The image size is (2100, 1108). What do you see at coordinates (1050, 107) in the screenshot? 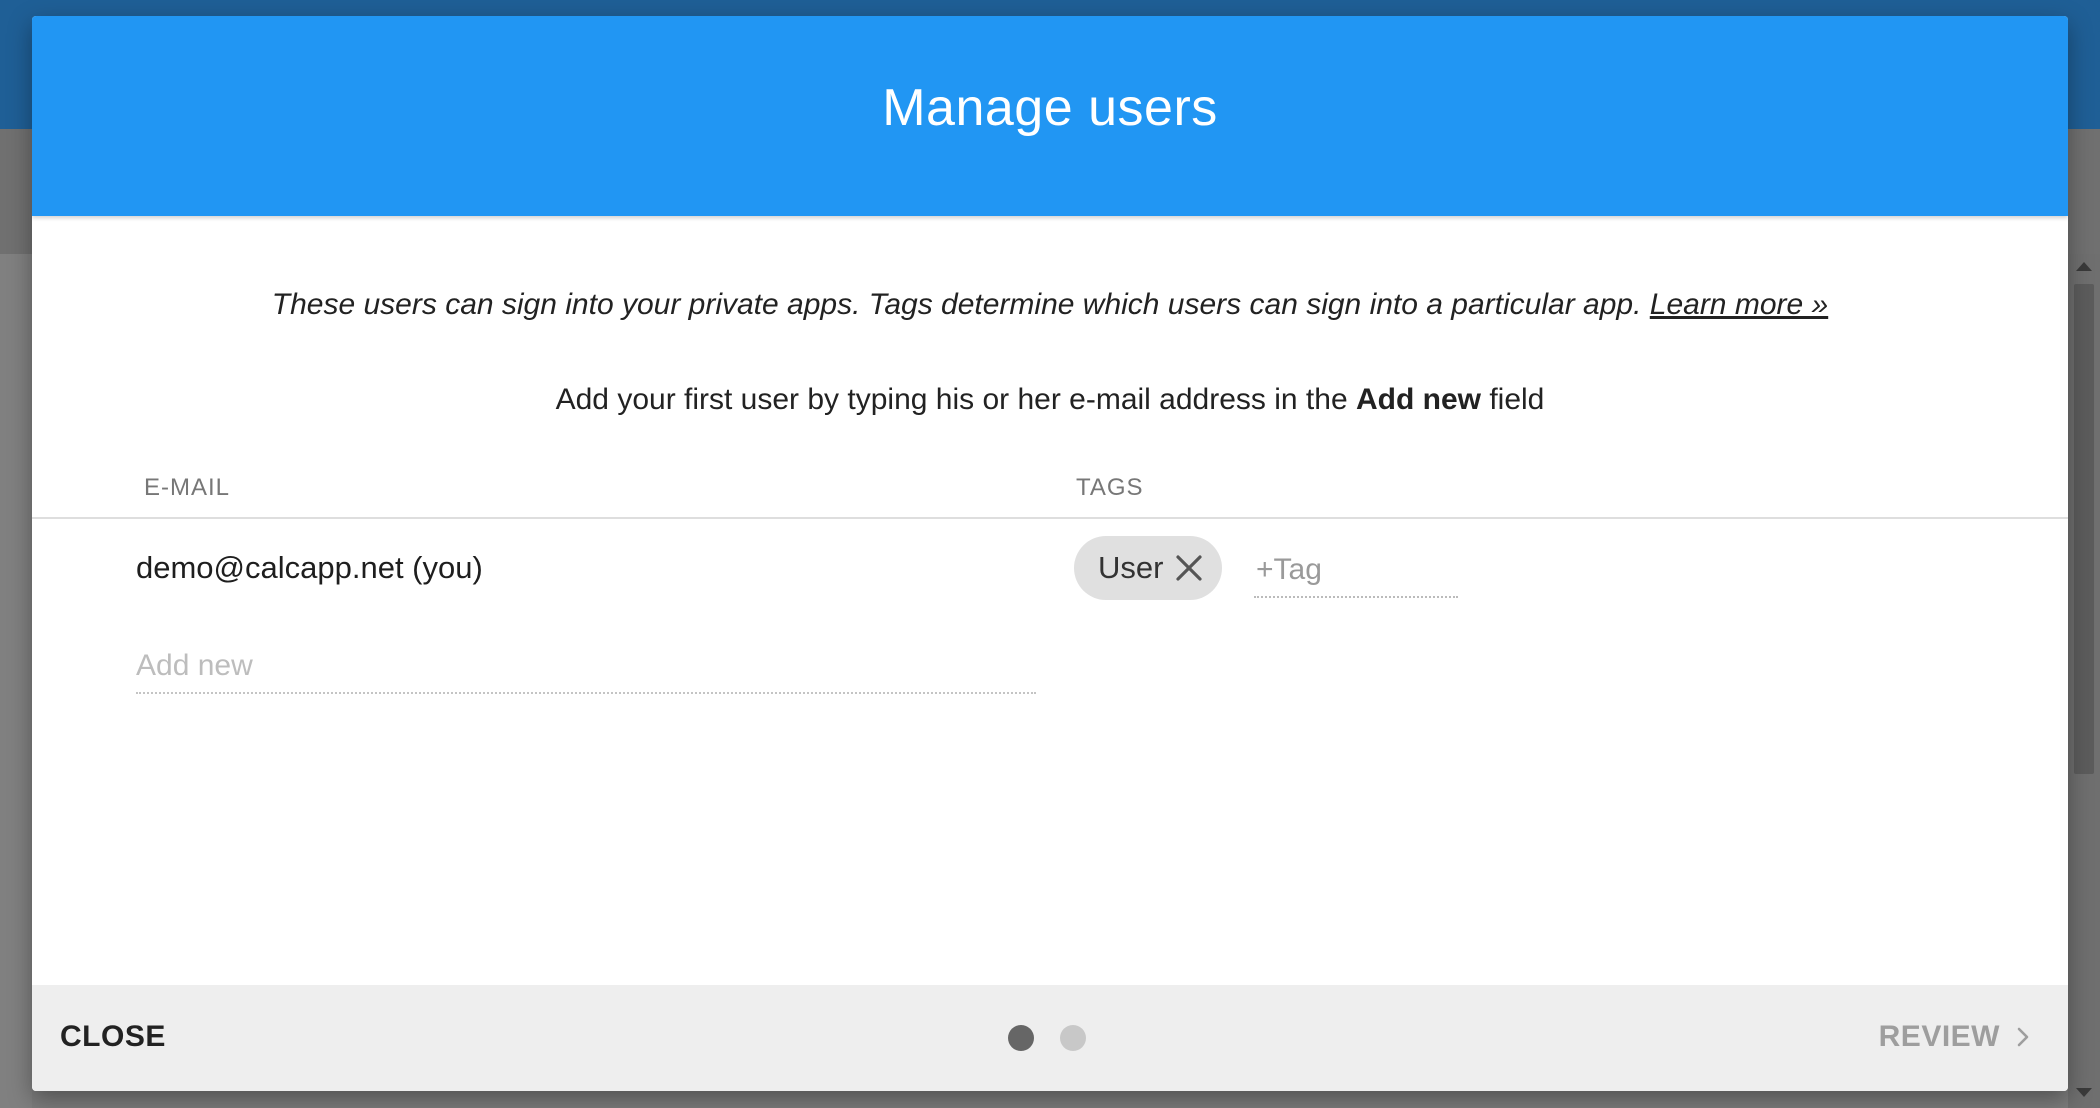
I see `dialog-title: Manage users` at bounding box center [1050, 107].